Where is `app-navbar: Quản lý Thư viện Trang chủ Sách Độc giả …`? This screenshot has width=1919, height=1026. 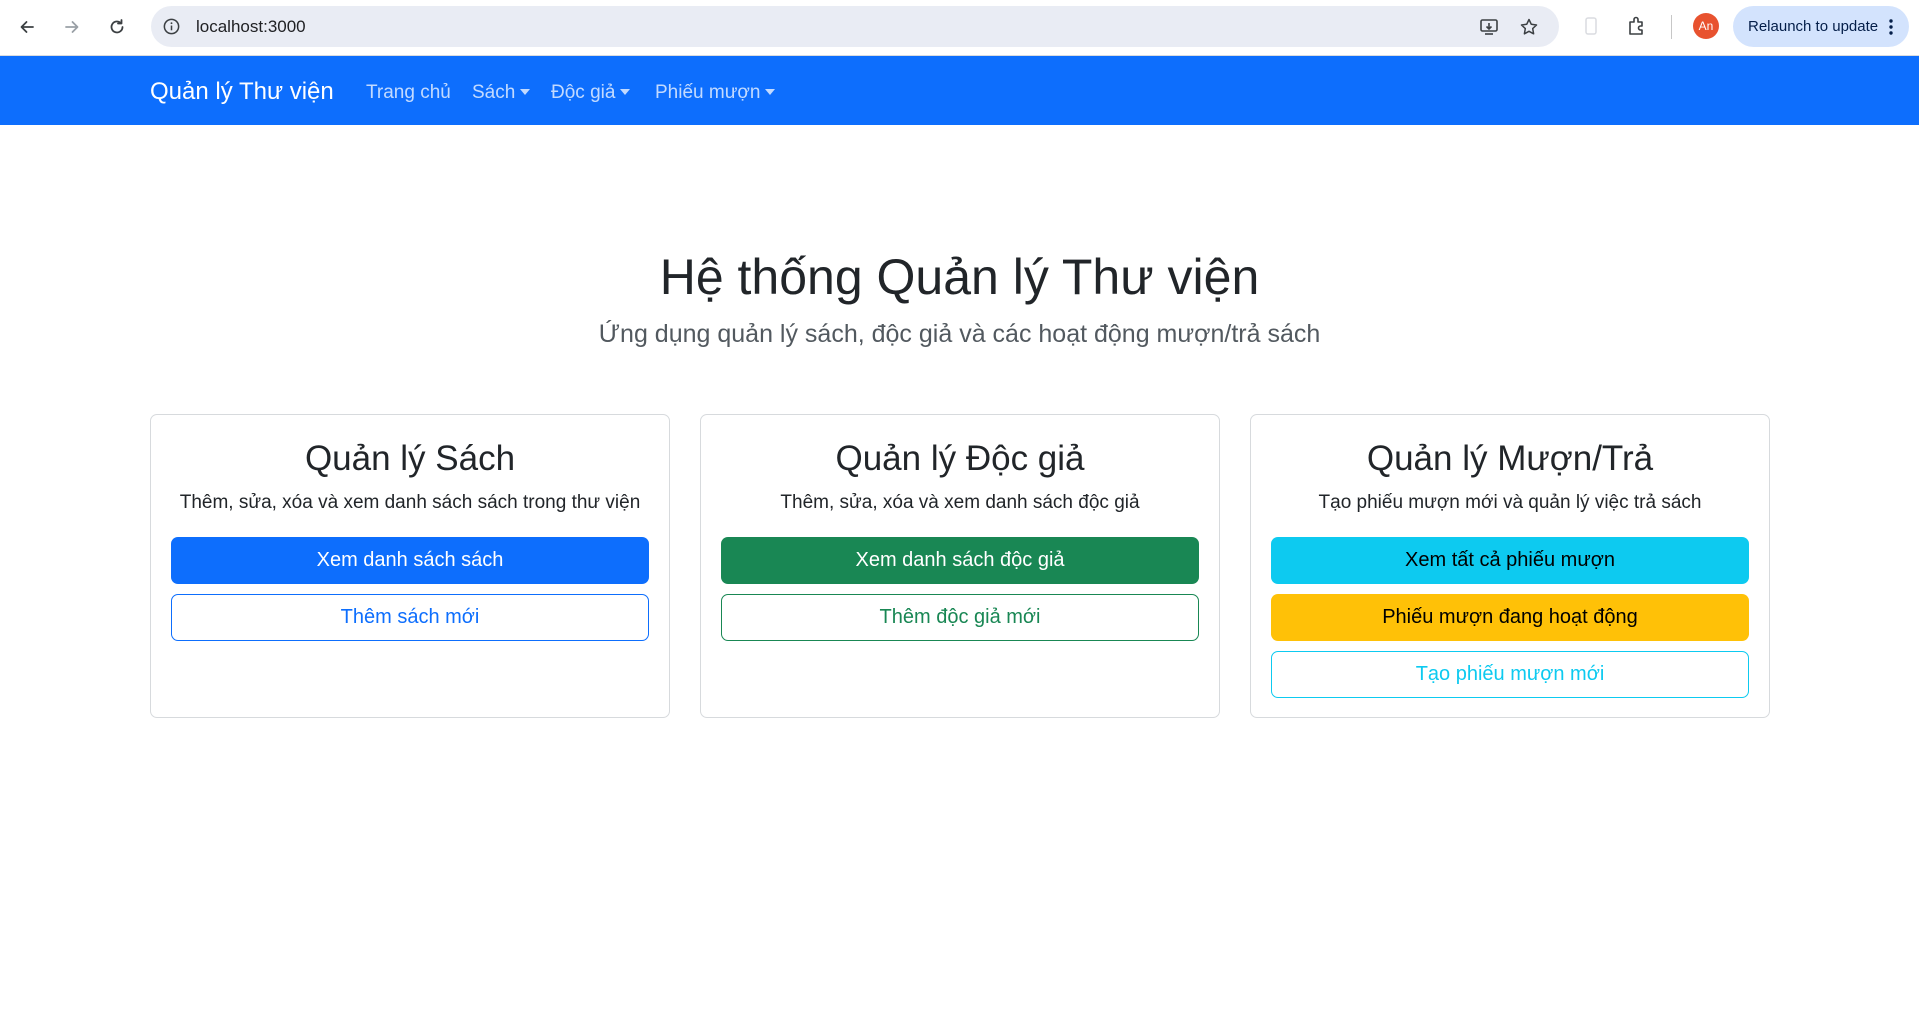 app-navbar: Quản lý Thư viện Trang chủ Sách Độc giả … is located at coordinates (959, 90).